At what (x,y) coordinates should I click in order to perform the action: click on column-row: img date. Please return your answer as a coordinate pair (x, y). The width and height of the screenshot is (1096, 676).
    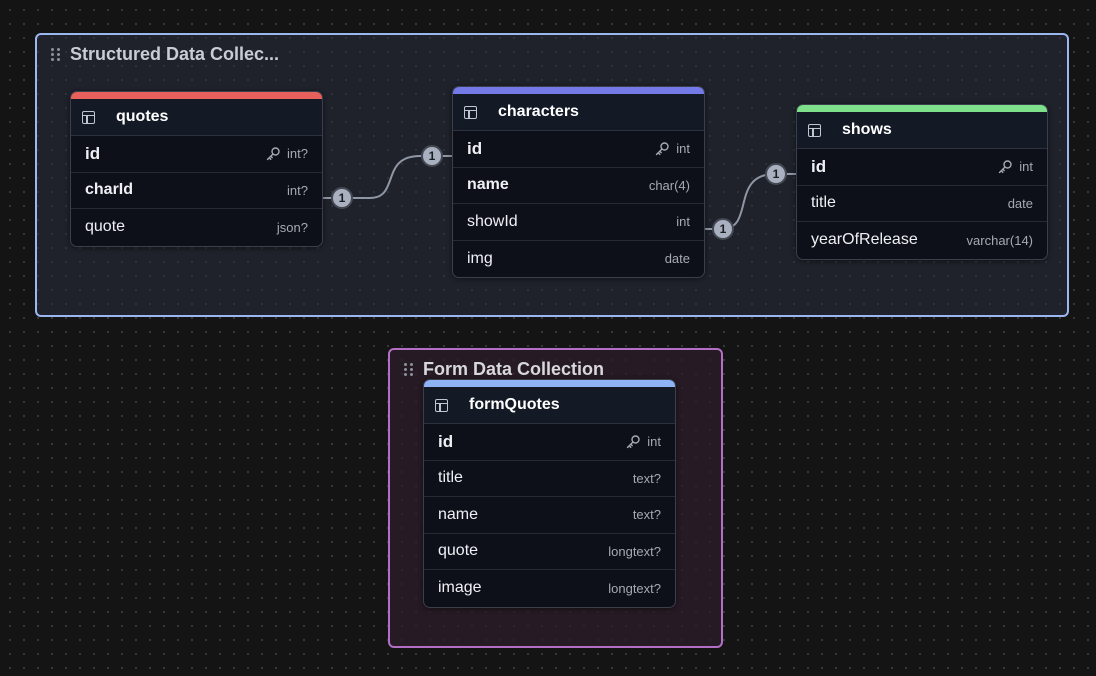
    Looking at the image, I should click on (578, 259).